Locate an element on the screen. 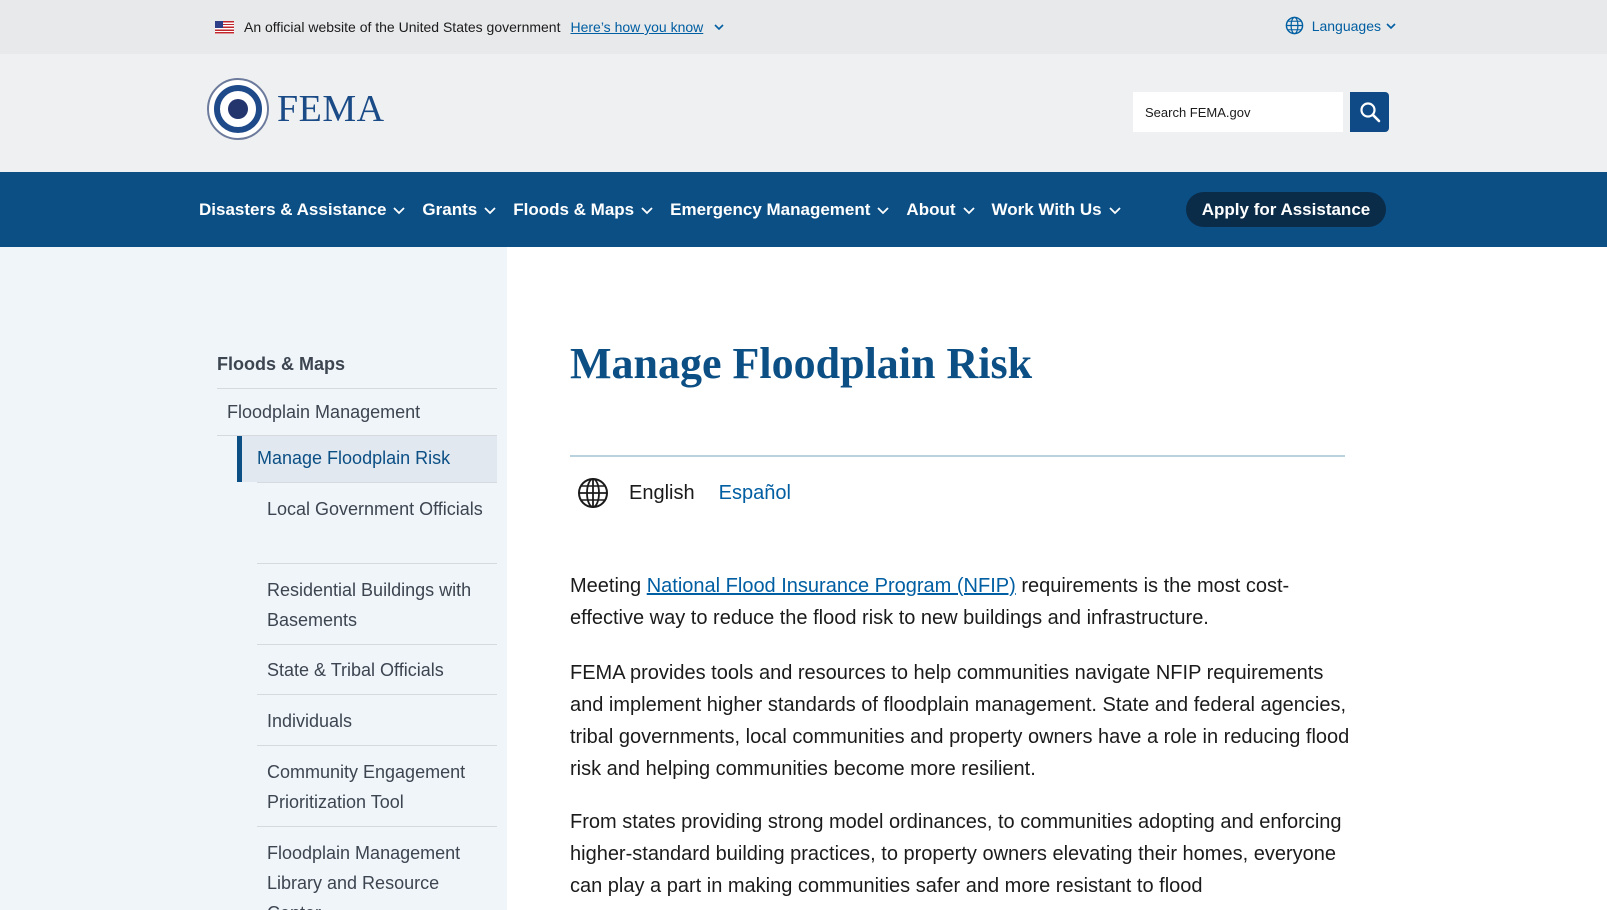  search-button is located at coordinates (1369, 112).